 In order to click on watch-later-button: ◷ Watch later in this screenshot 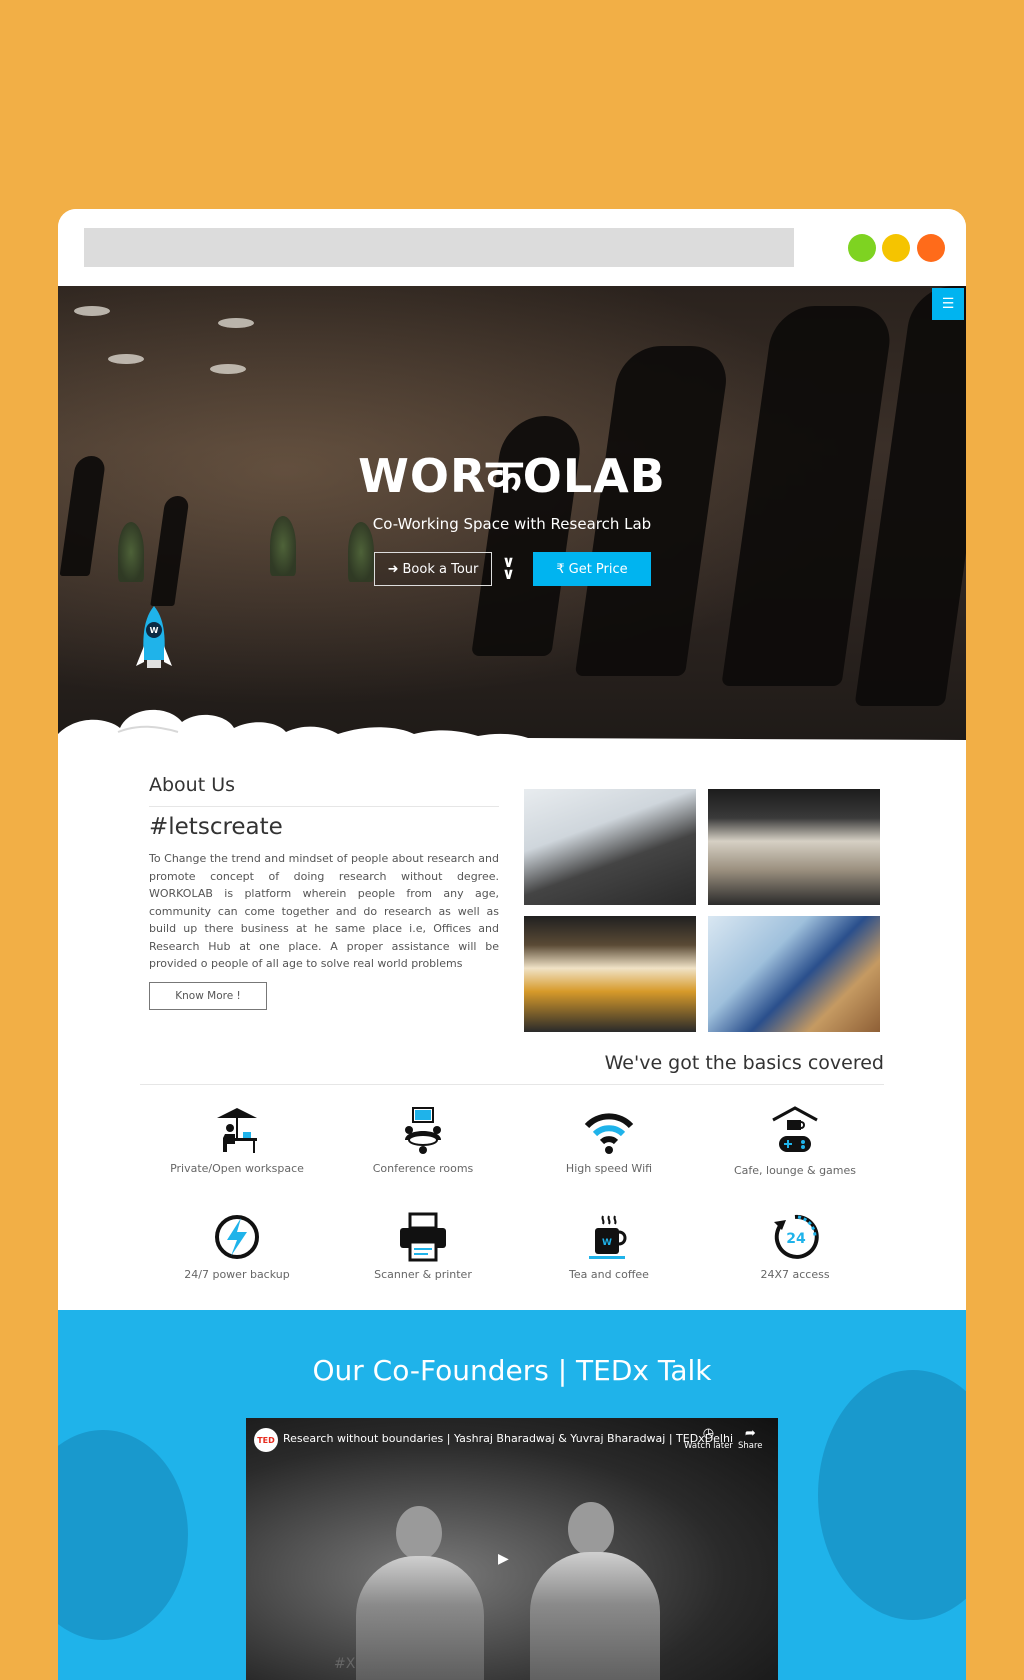, I will do `click(708, 1438)`.